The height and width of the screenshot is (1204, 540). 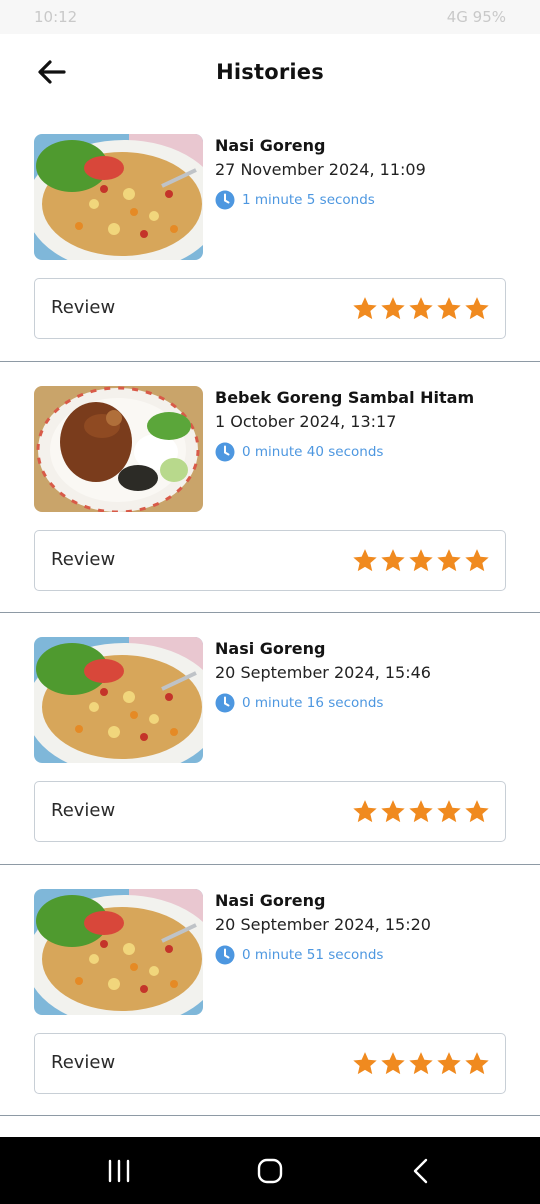 I want to click on duration-row: 0 minute 16 seconds, so click(x=299, y=703).